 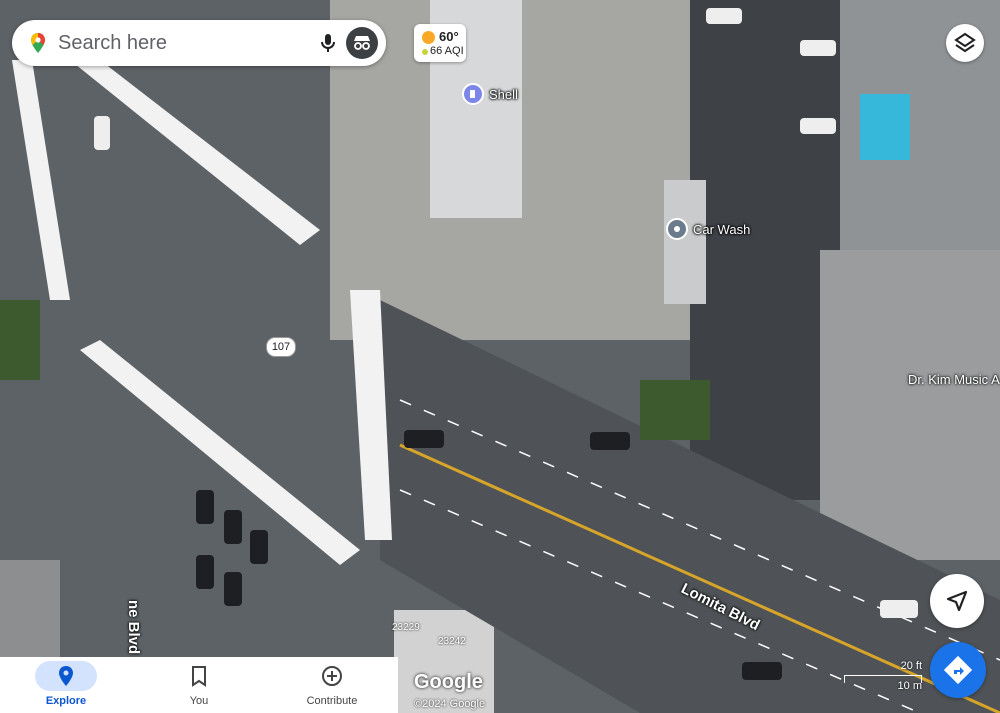 I want to click on layers-icon, so click(x=965, y=42).